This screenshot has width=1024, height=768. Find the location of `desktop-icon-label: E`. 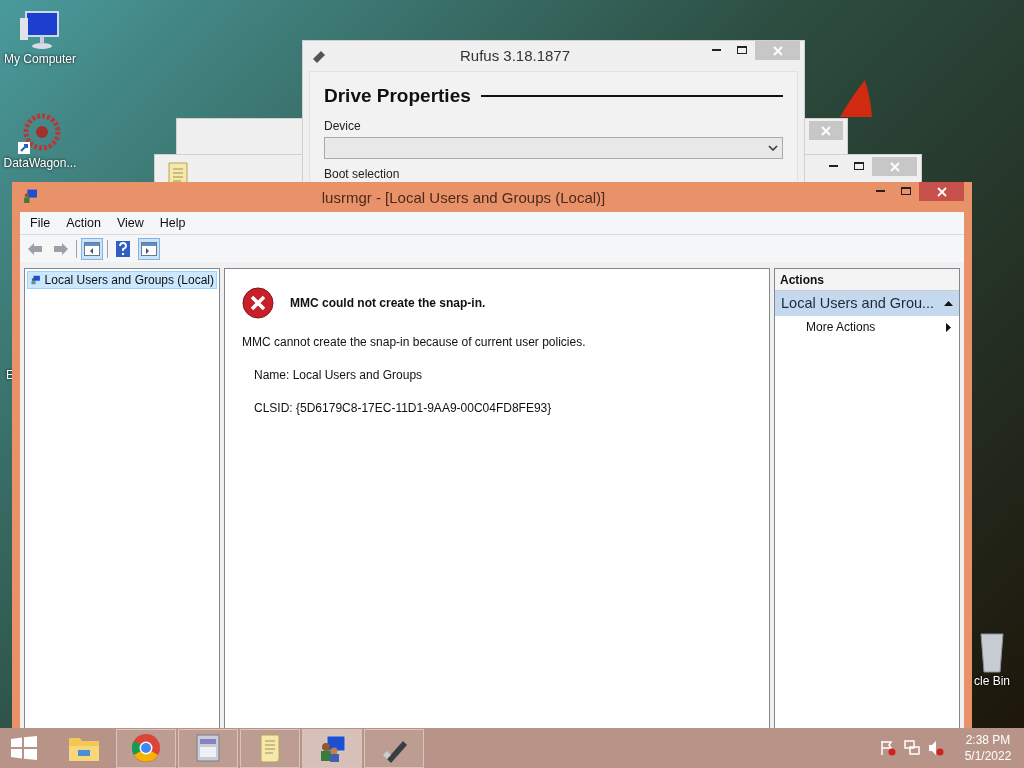

desktop-icon-label: E is located at coordinates (10, 375).